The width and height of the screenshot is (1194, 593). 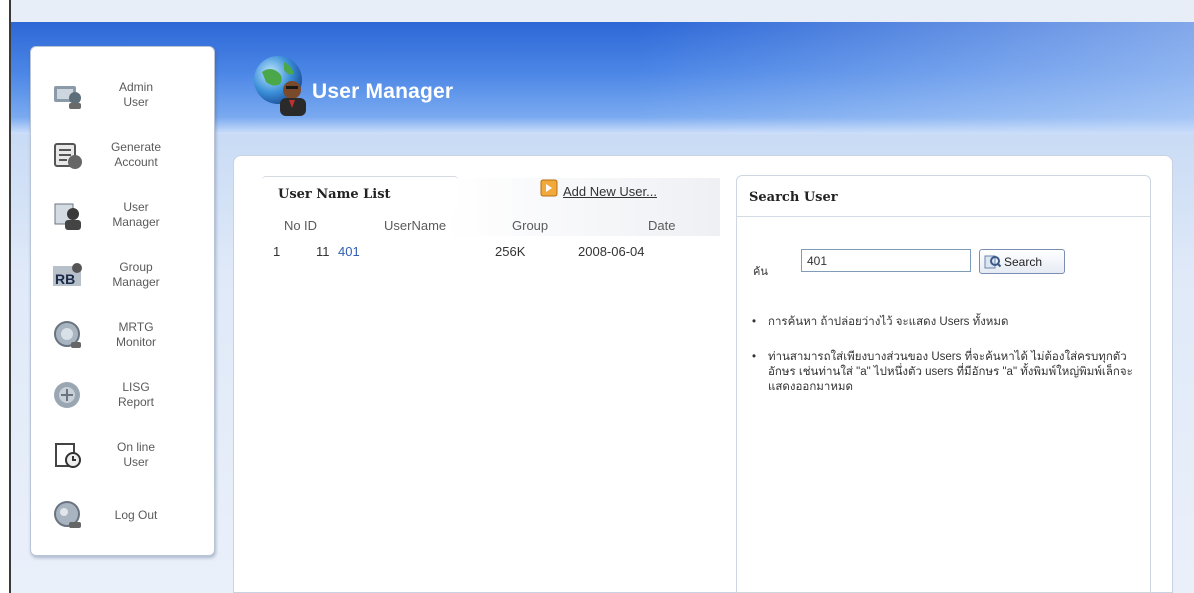 I want to click on sidebar-item-user-manager: User Manager, so click(x=122, y=215).